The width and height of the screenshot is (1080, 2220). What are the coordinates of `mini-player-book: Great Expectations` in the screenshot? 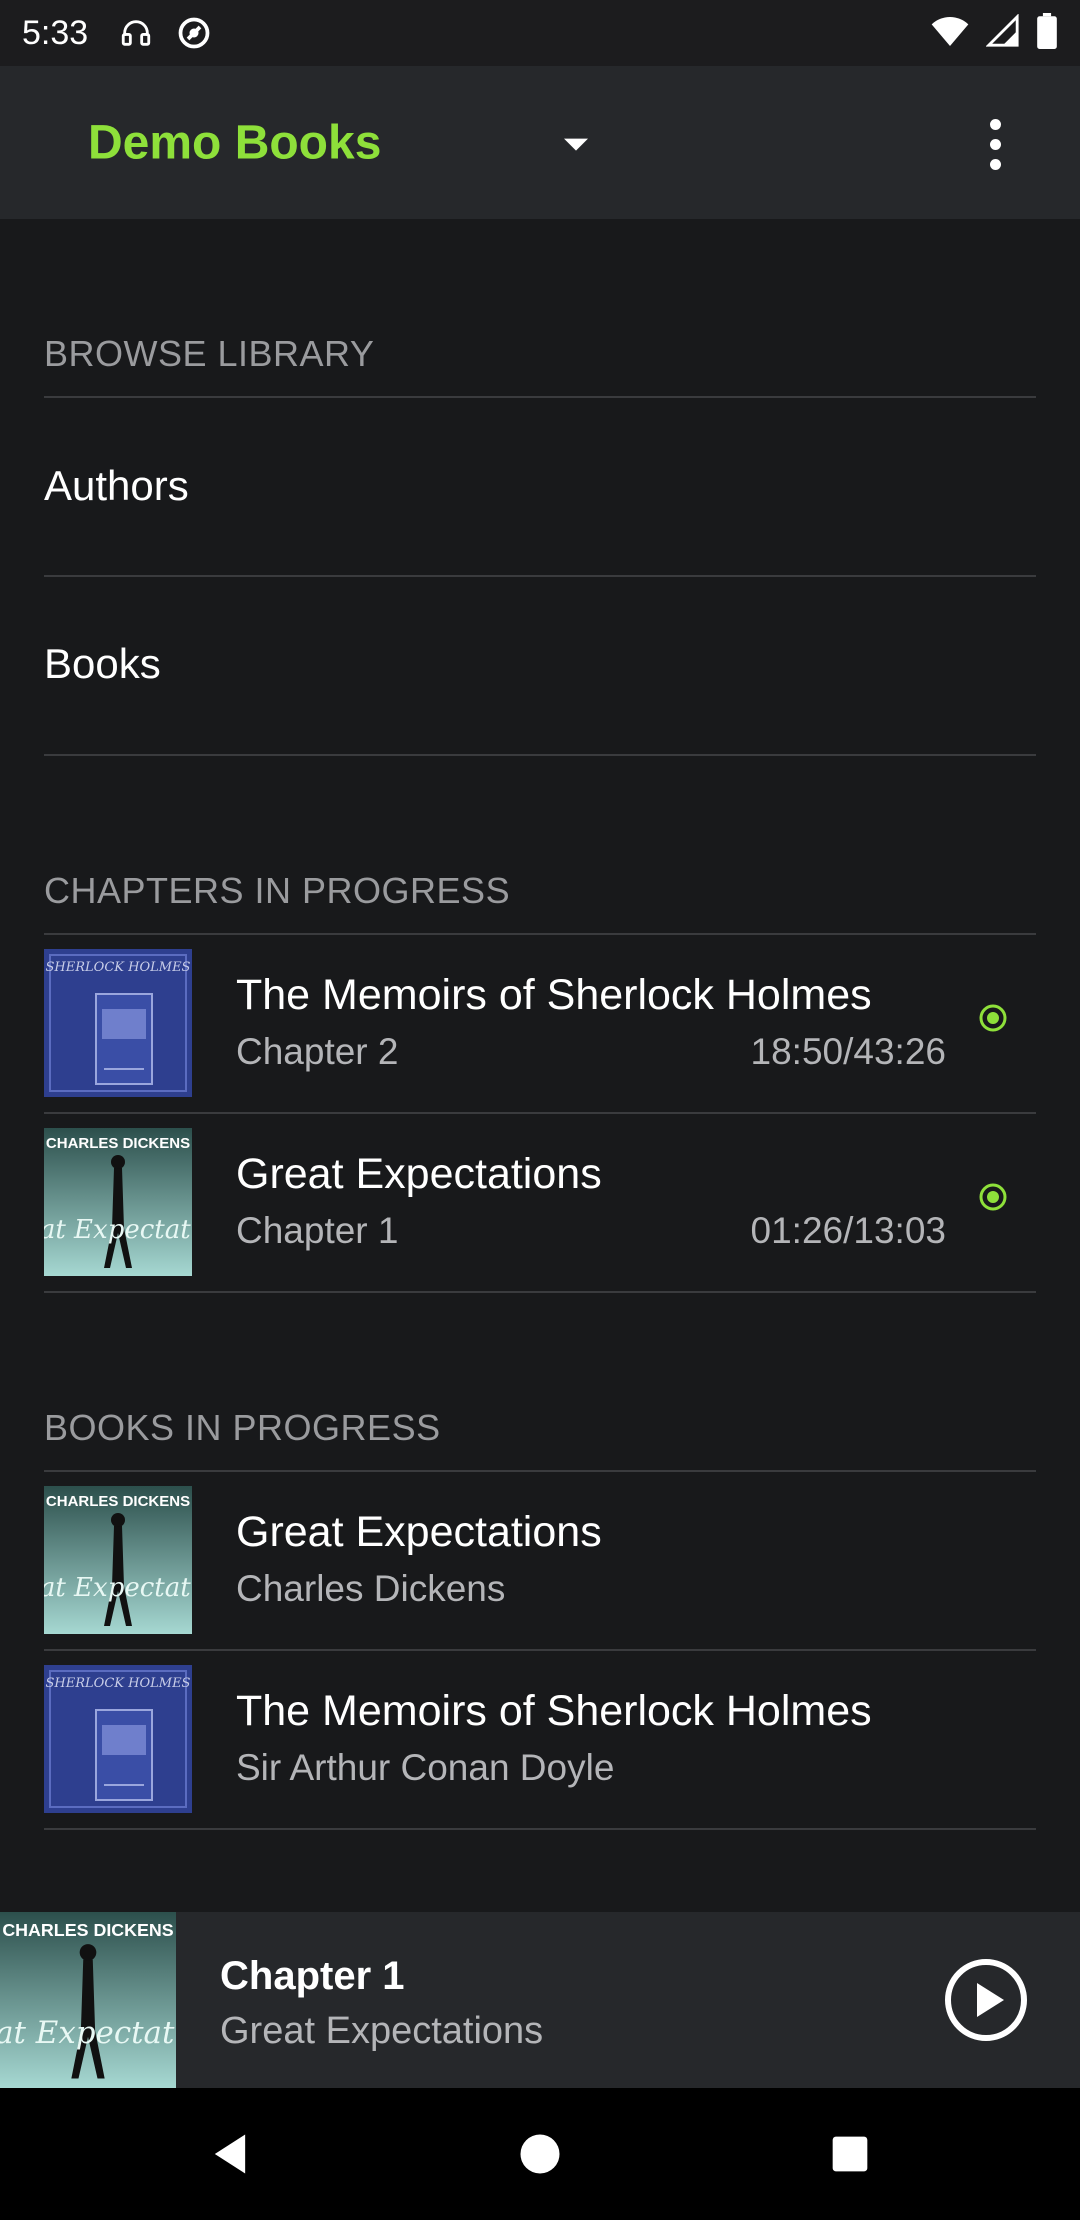 It's located at (382, 2031).